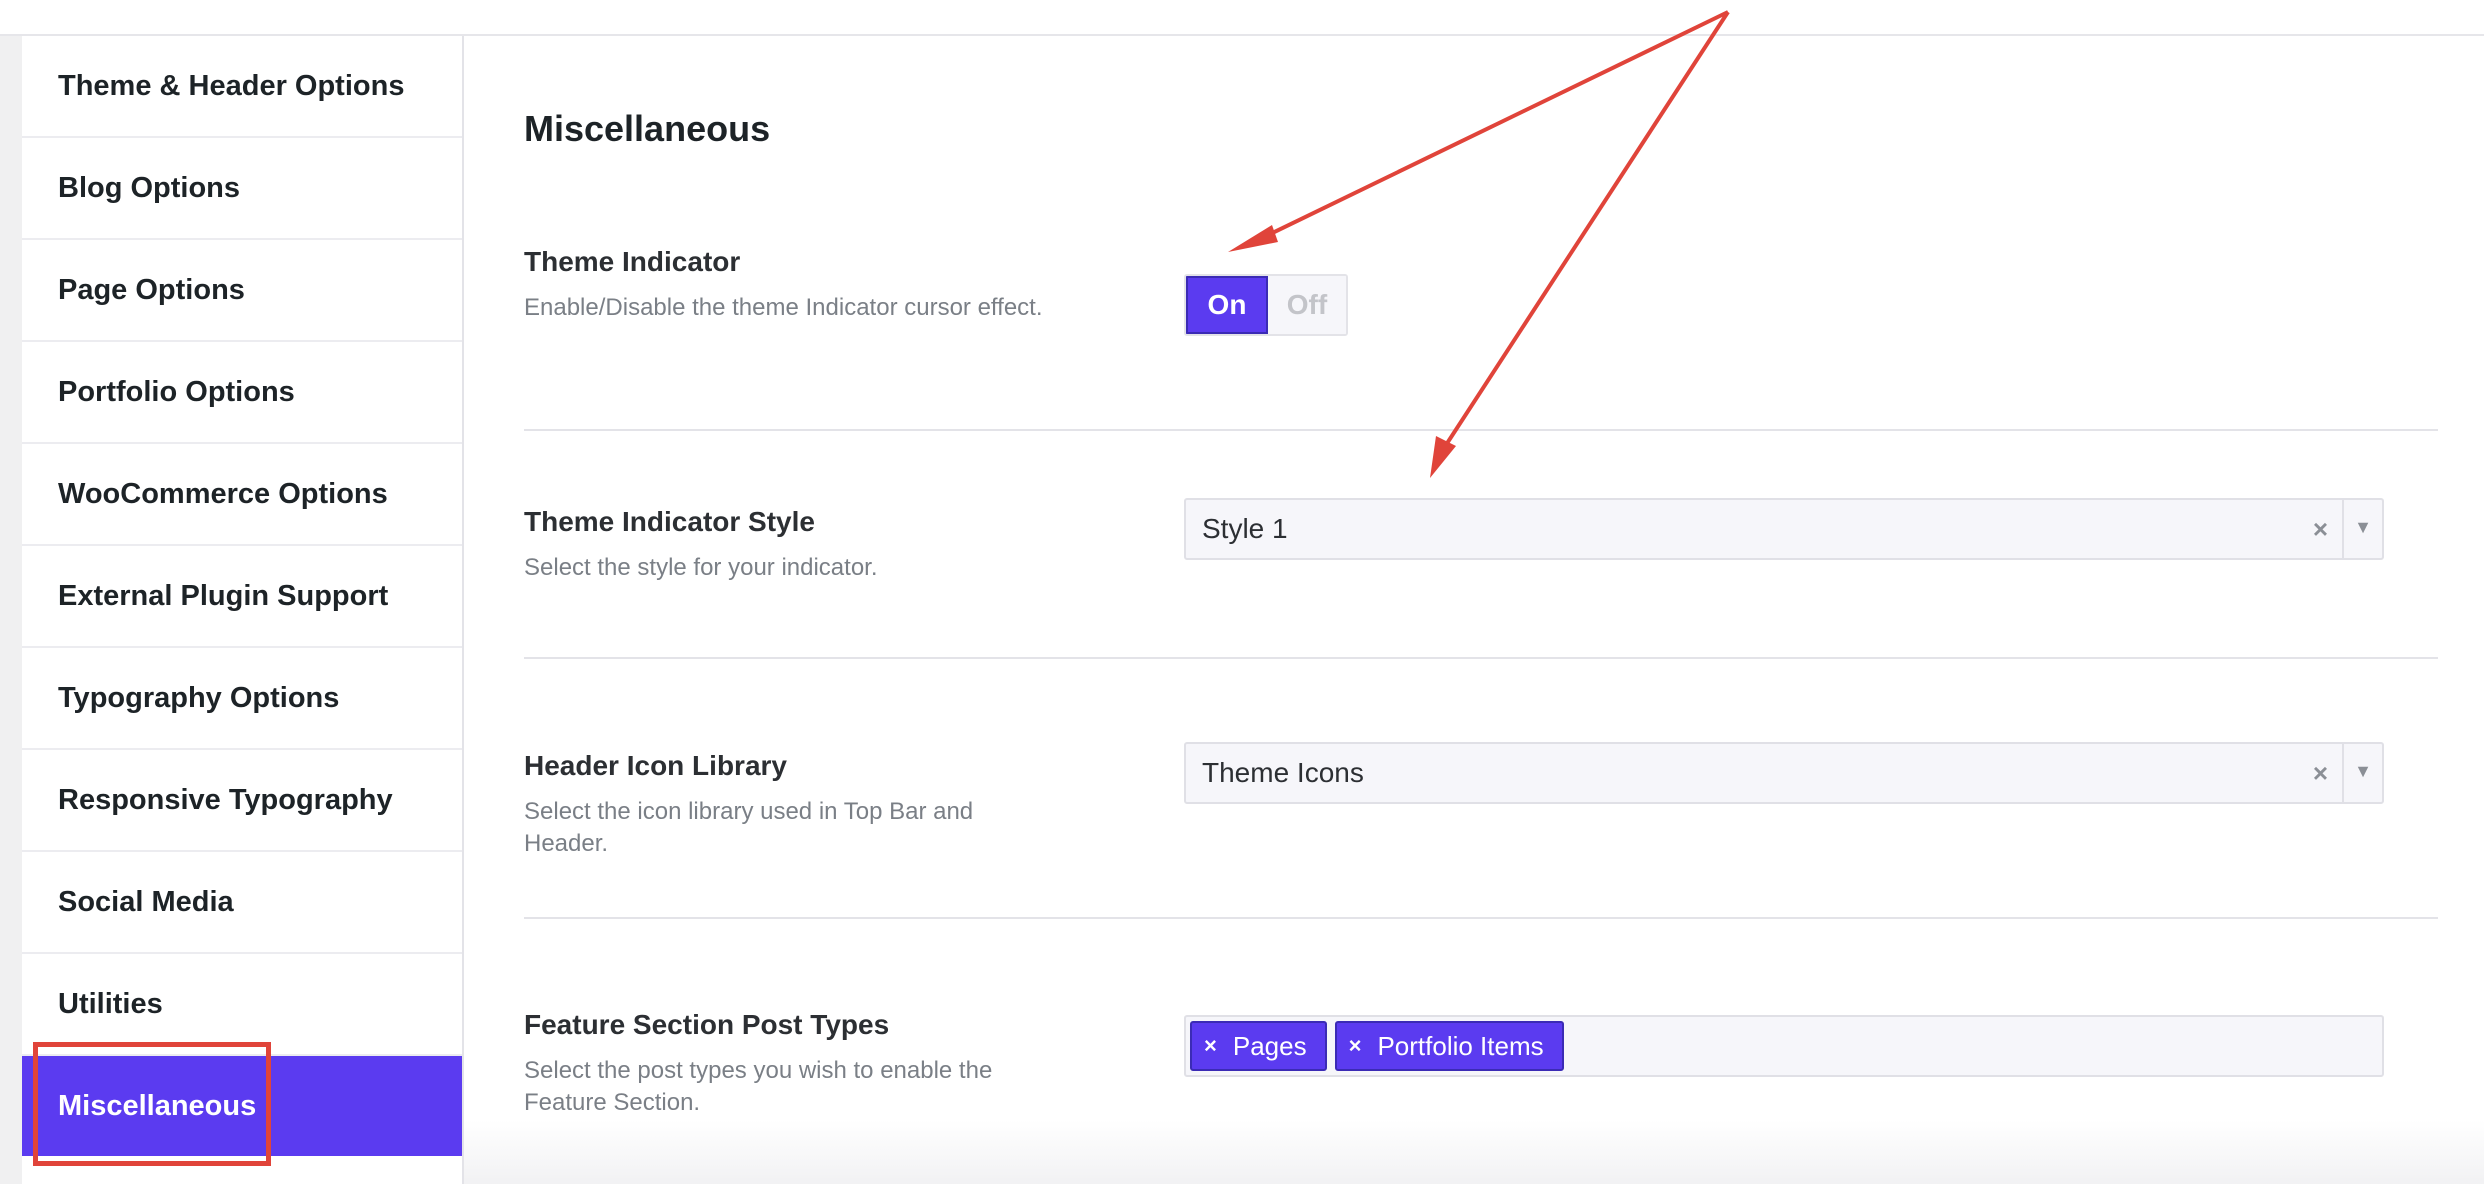 This screenshot has height=1184, width=2484. What do you see at coordinates (199, 697) in the screenshot?
I see `sidebar-item-label: Typography Options` at bounding box center [199, 697].